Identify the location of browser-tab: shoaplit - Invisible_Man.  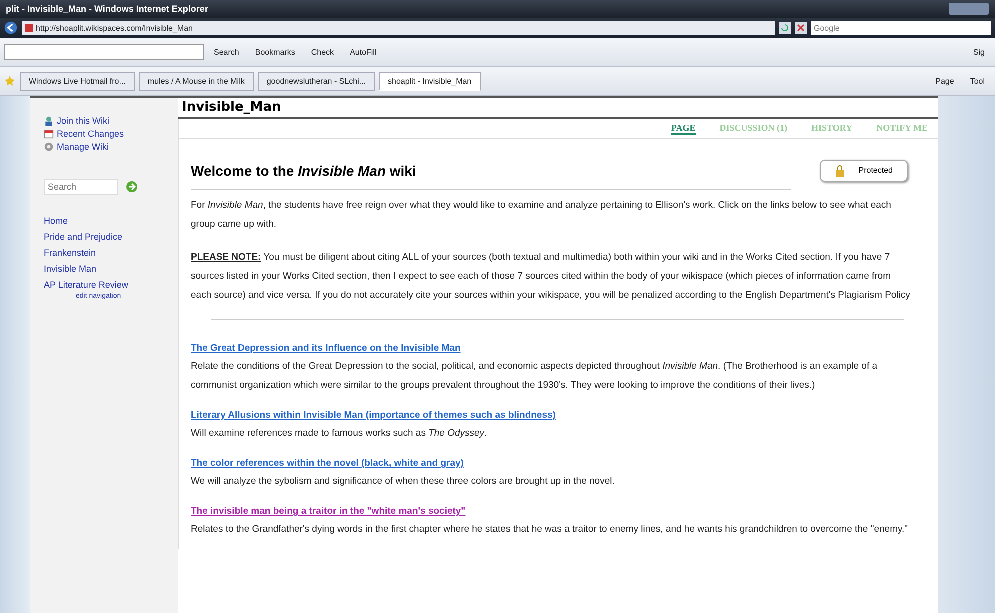
(430, 81).